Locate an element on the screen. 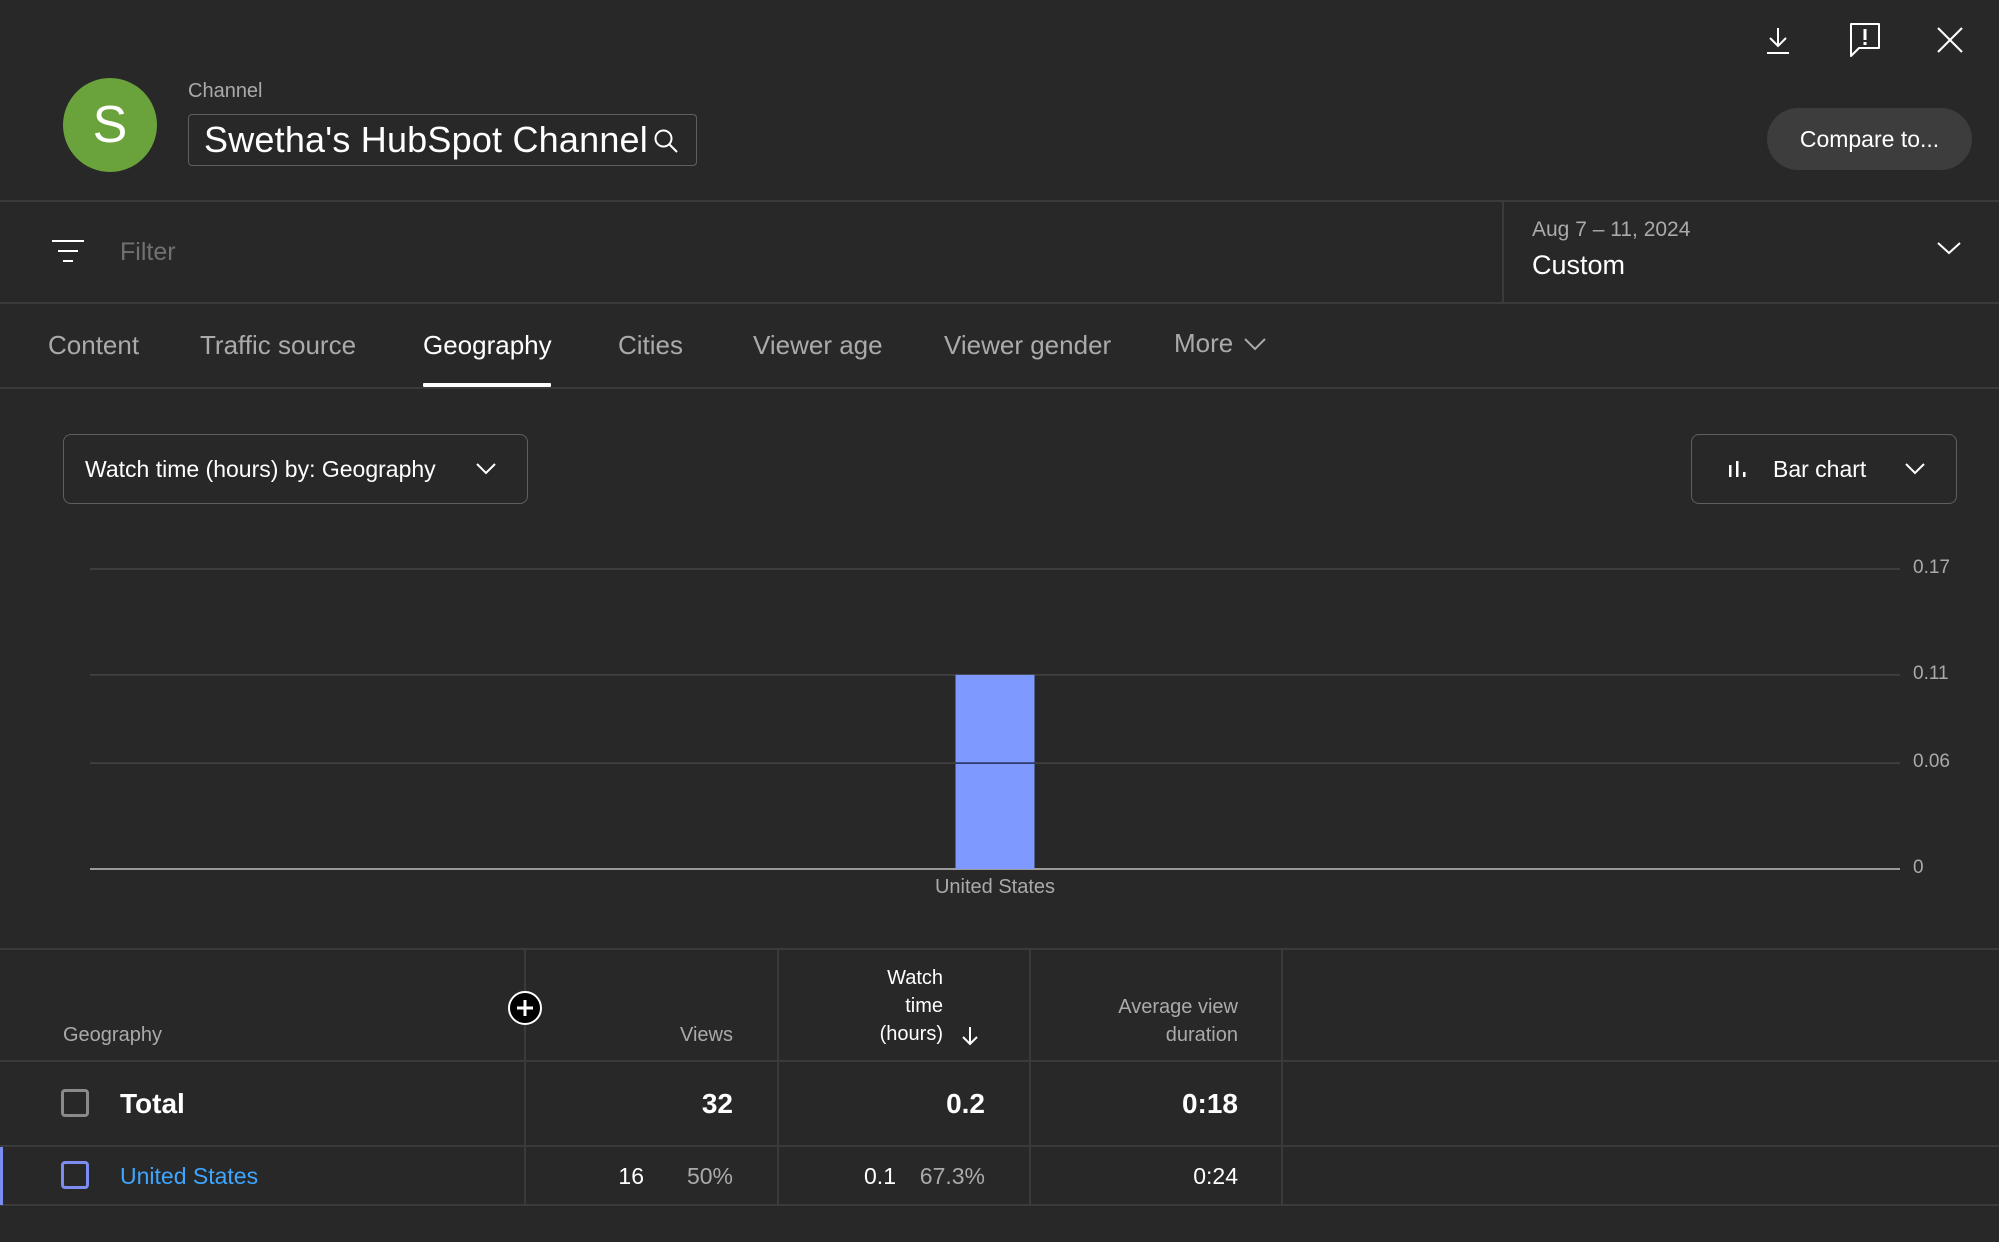 This screenshot has height=1242, width=1999. bar is located at coordinates (995, 771).